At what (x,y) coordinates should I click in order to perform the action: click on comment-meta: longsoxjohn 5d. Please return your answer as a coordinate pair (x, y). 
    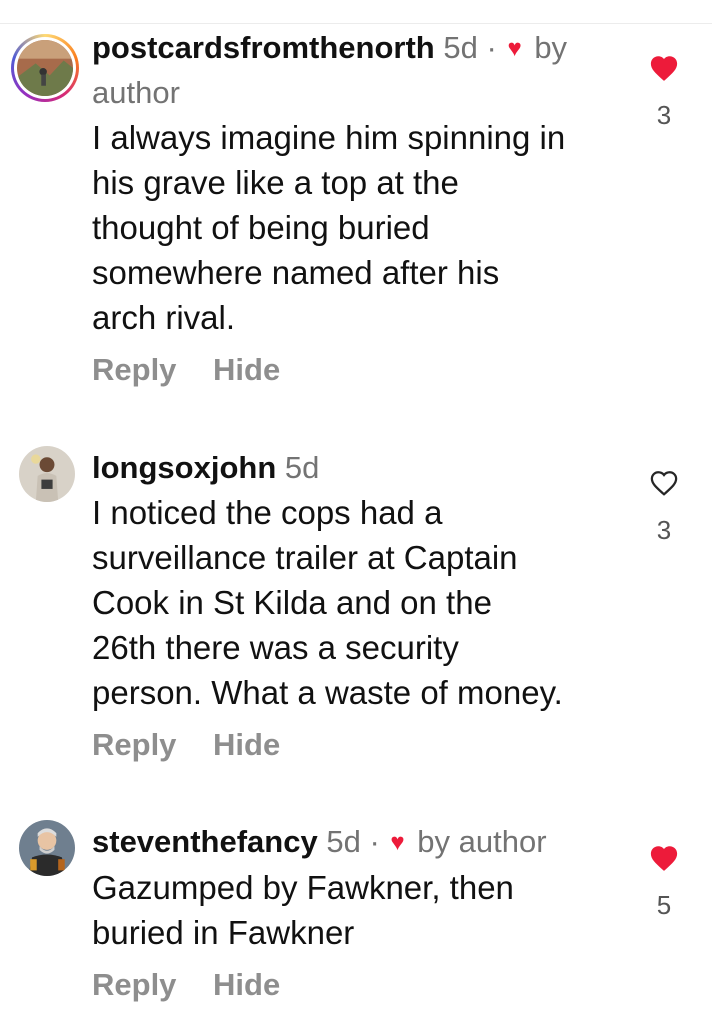
    Looking at the image, I should click on (362, 468).